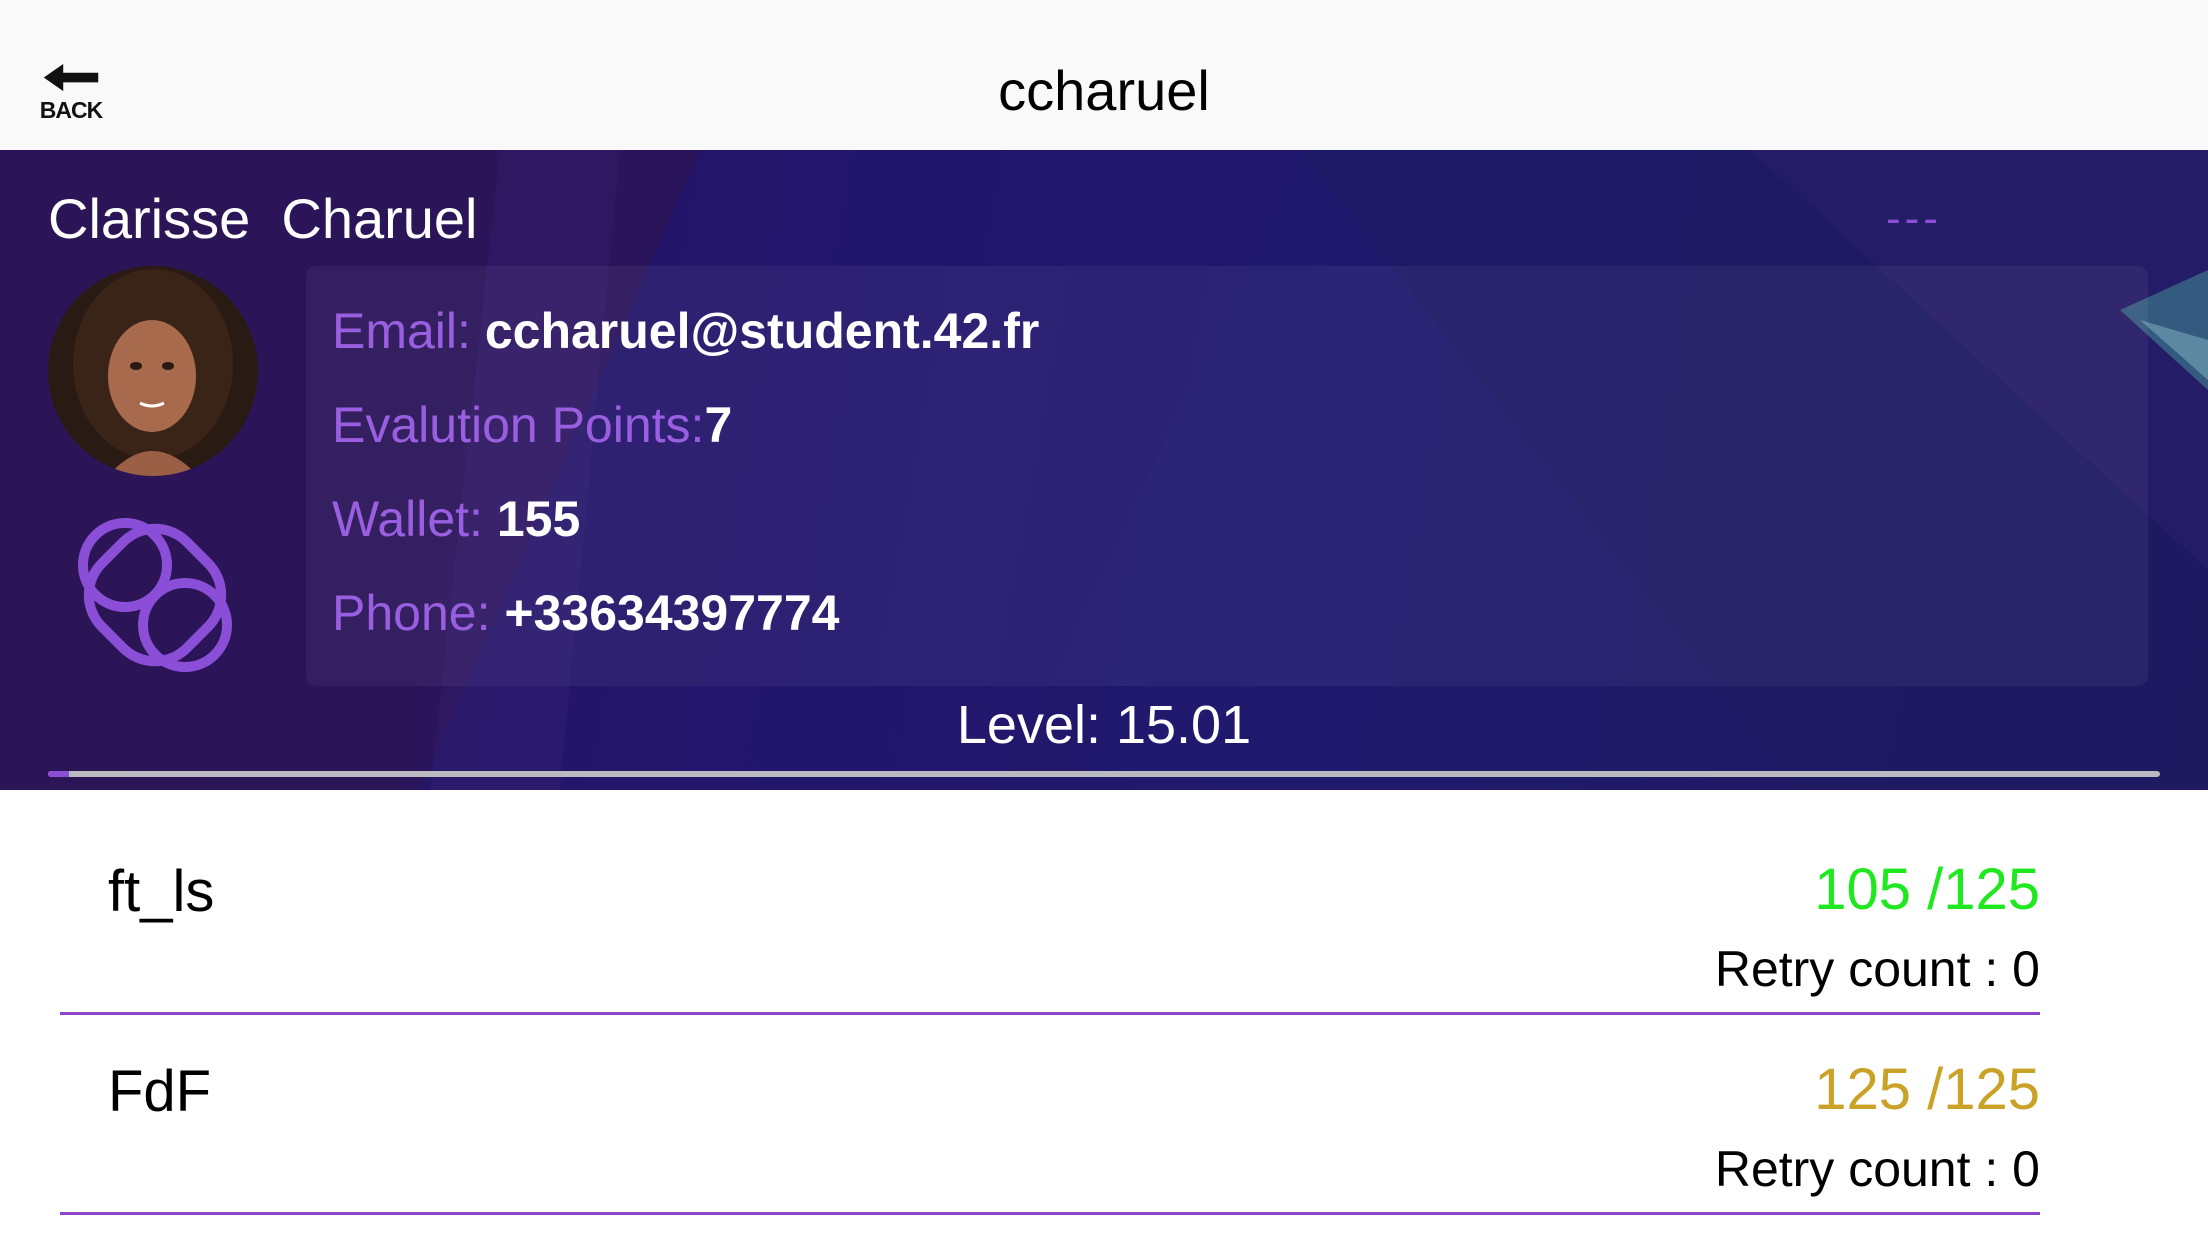 This screenshot has height=1242, width=2208. I want to click on avatar, so click(153, 371).